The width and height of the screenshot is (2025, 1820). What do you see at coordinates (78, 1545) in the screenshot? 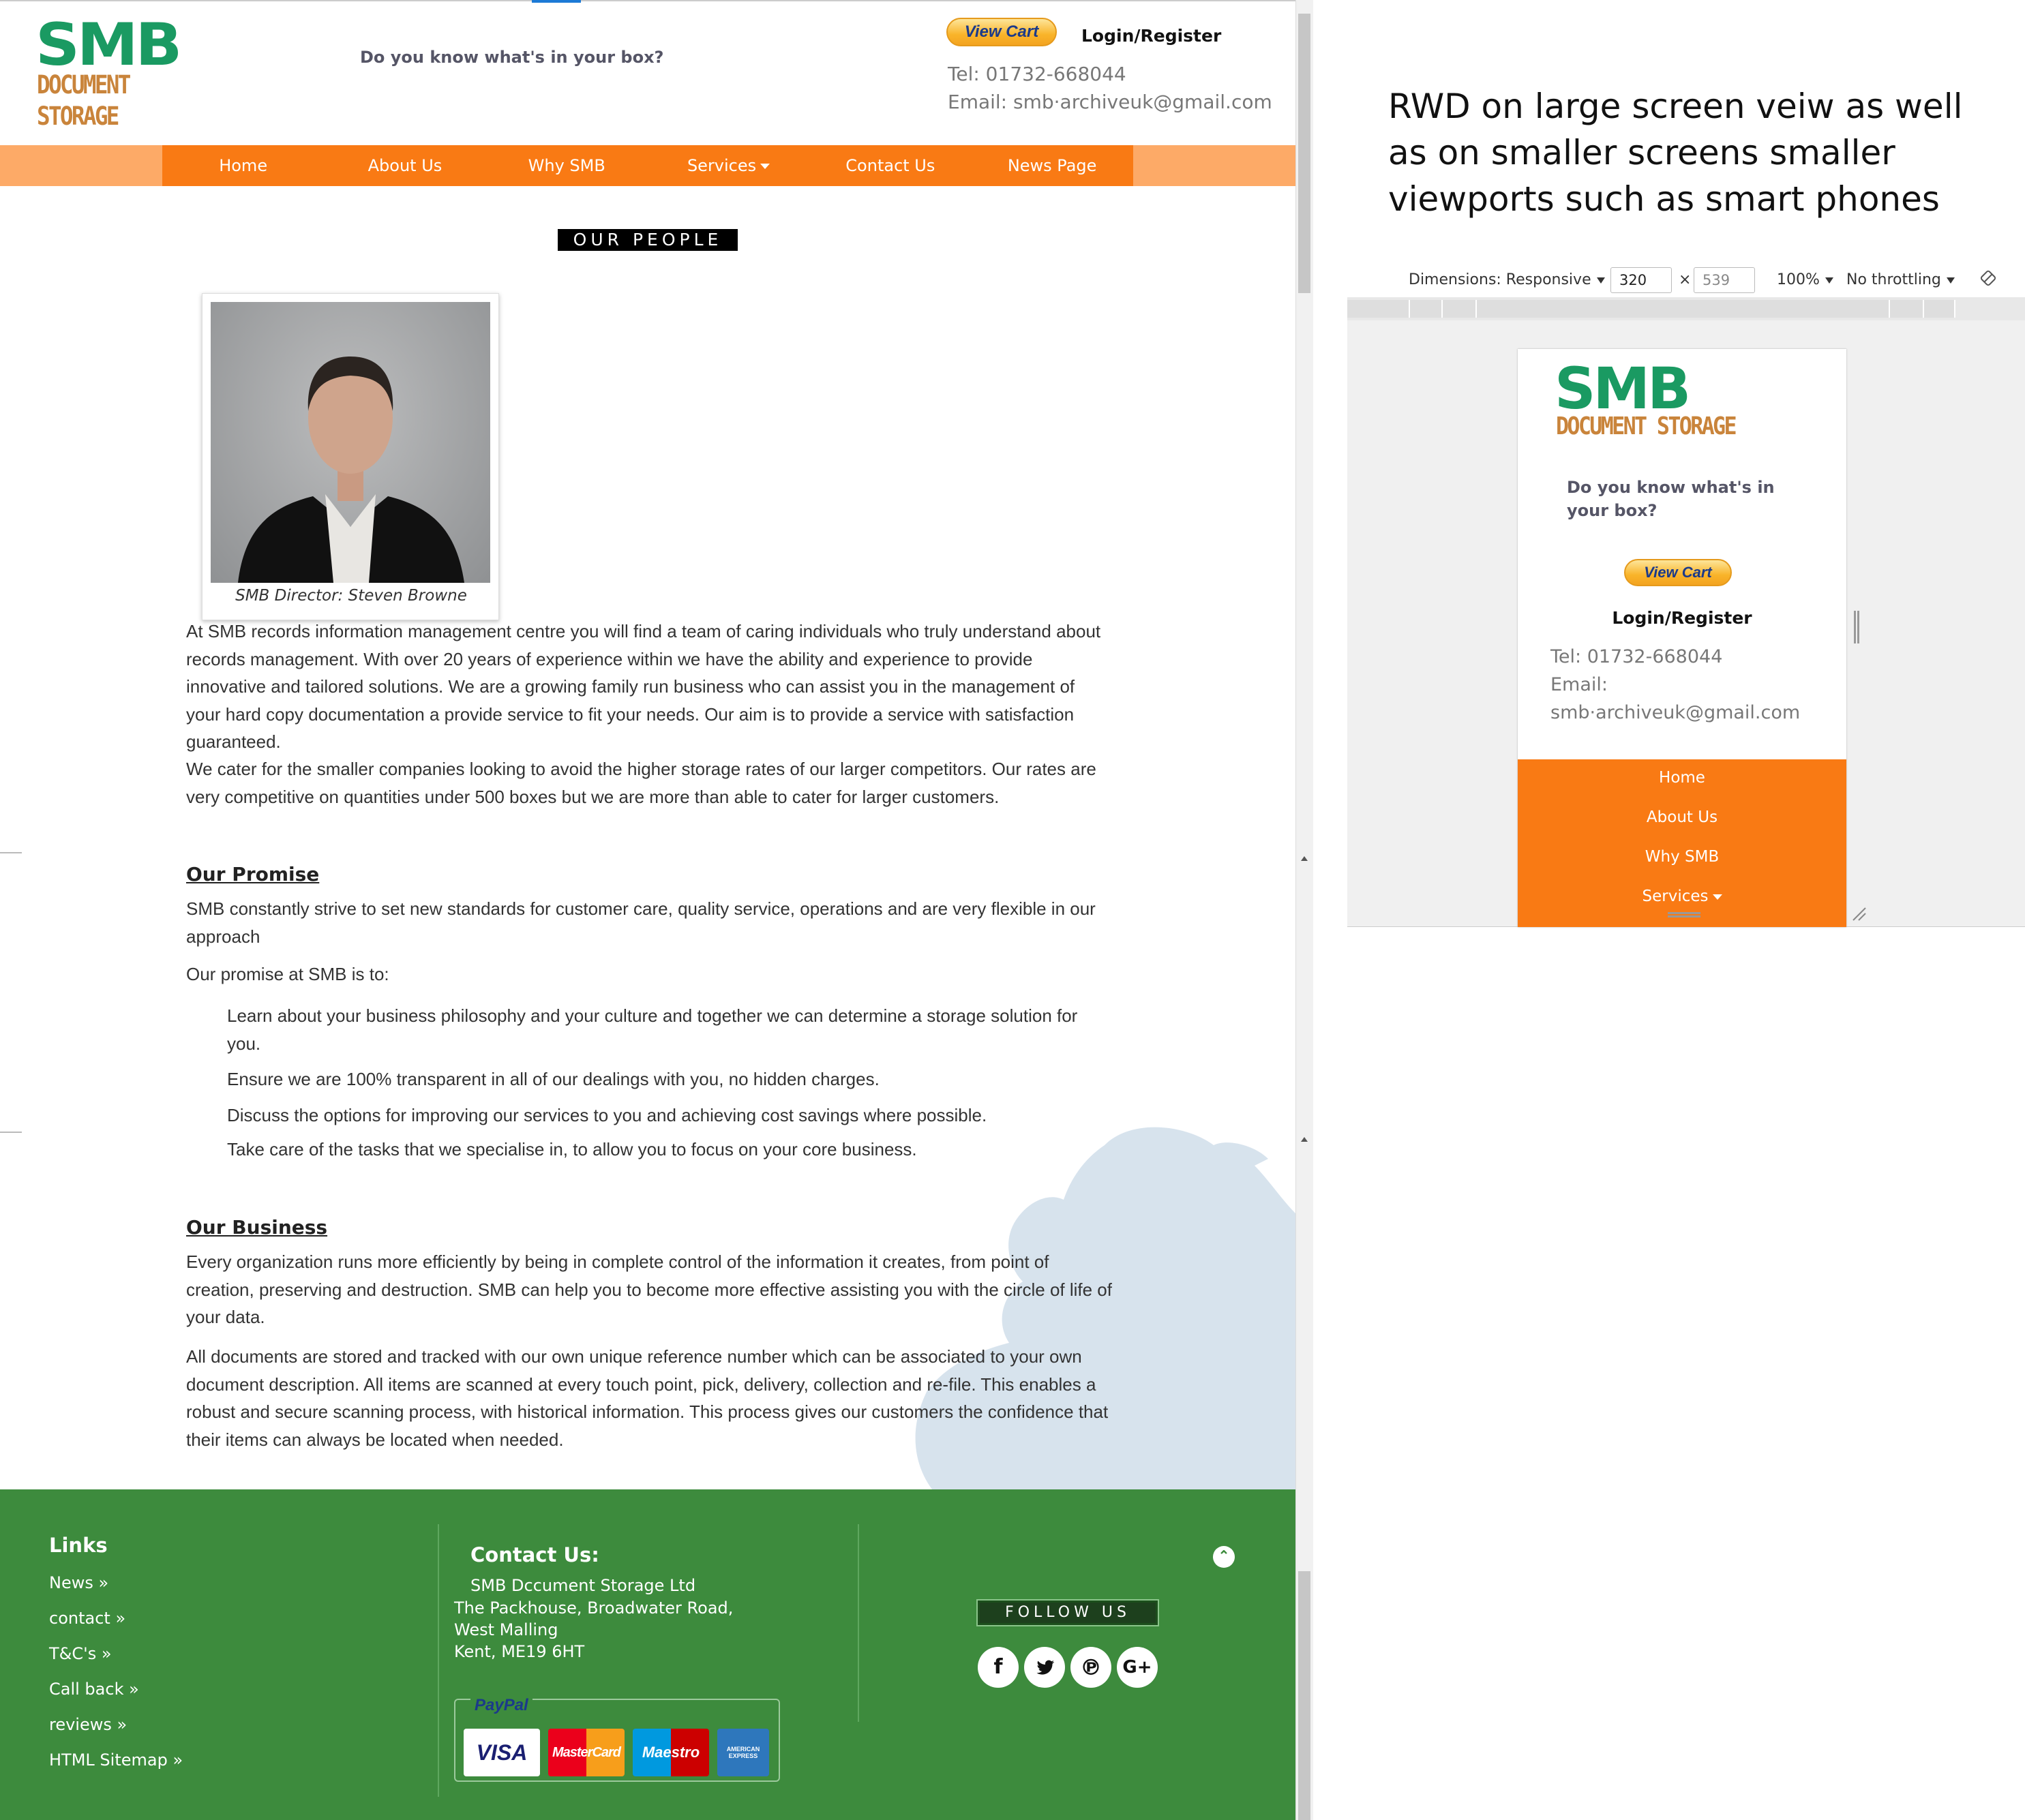
I see `footer-links-title: Links` at bounding box center [78, 1545].